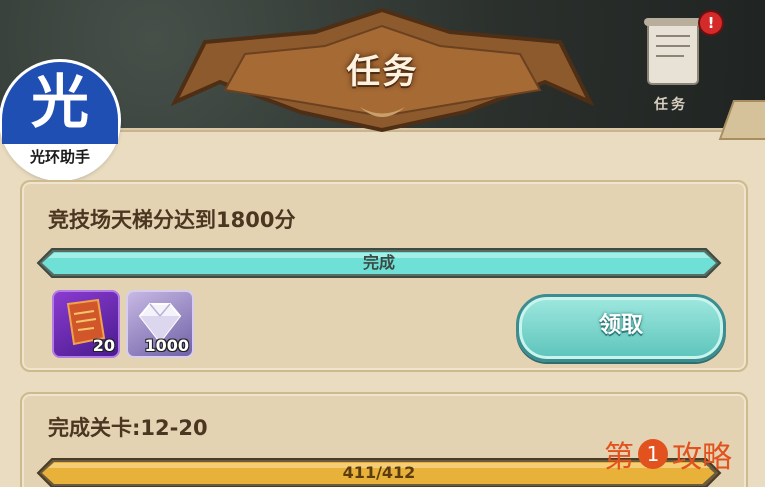  Describe the element at coordinates (711, 23) in the screenshot. I see `alert-badge: !` at that location.